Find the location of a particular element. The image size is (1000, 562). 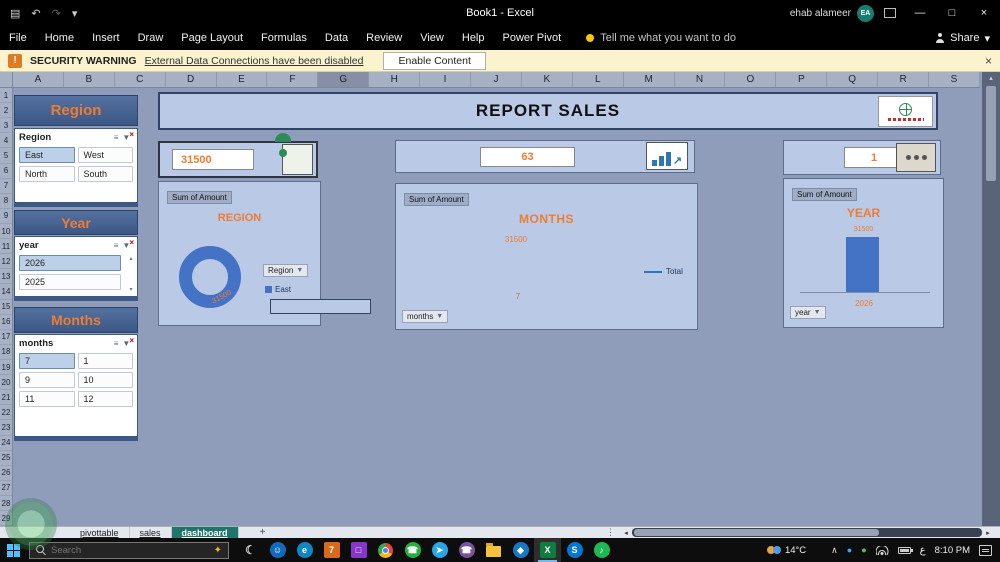

kpi-year-count: 1 is located at coordinates (862, 157).